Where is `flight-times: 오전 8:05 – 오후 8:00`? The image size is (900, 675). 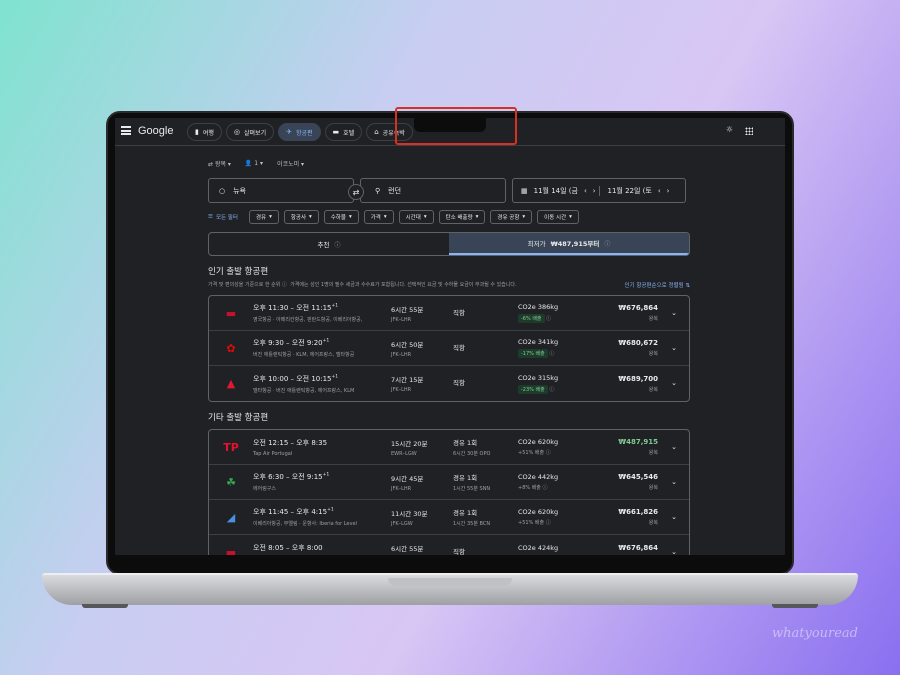
flight-times: 오전 8:05 – 오후 8:00 is located at coordinates (288, 547).